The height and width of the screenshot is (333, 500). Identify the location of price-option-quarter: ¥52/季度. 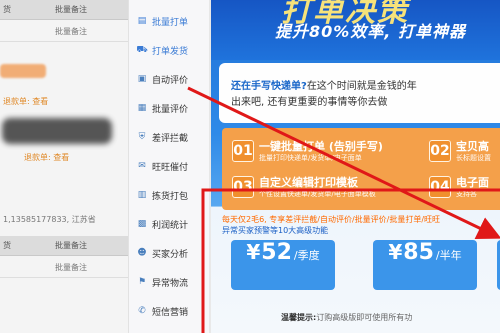
(283, 265).